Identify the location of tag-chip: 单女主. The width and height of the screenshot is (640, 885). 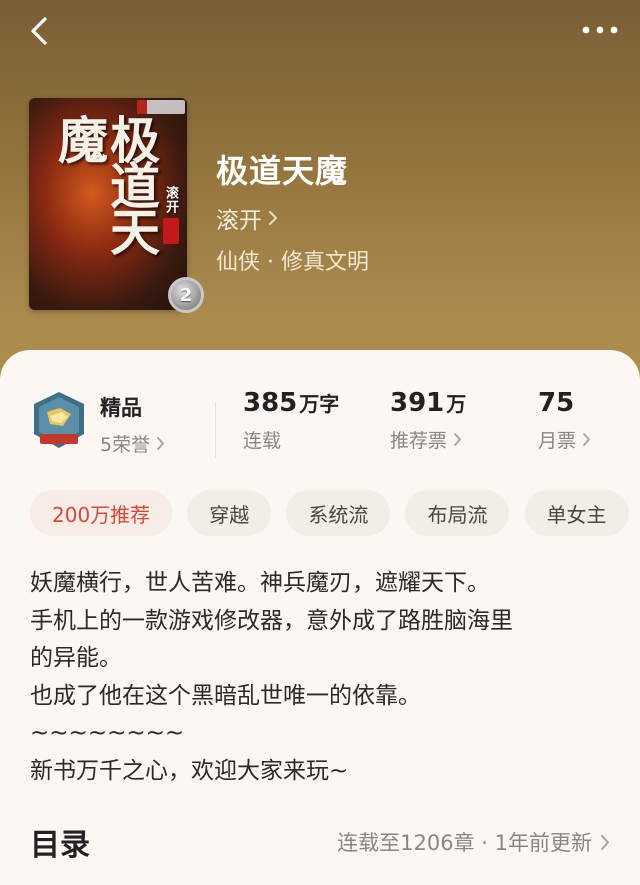
(576, 513).